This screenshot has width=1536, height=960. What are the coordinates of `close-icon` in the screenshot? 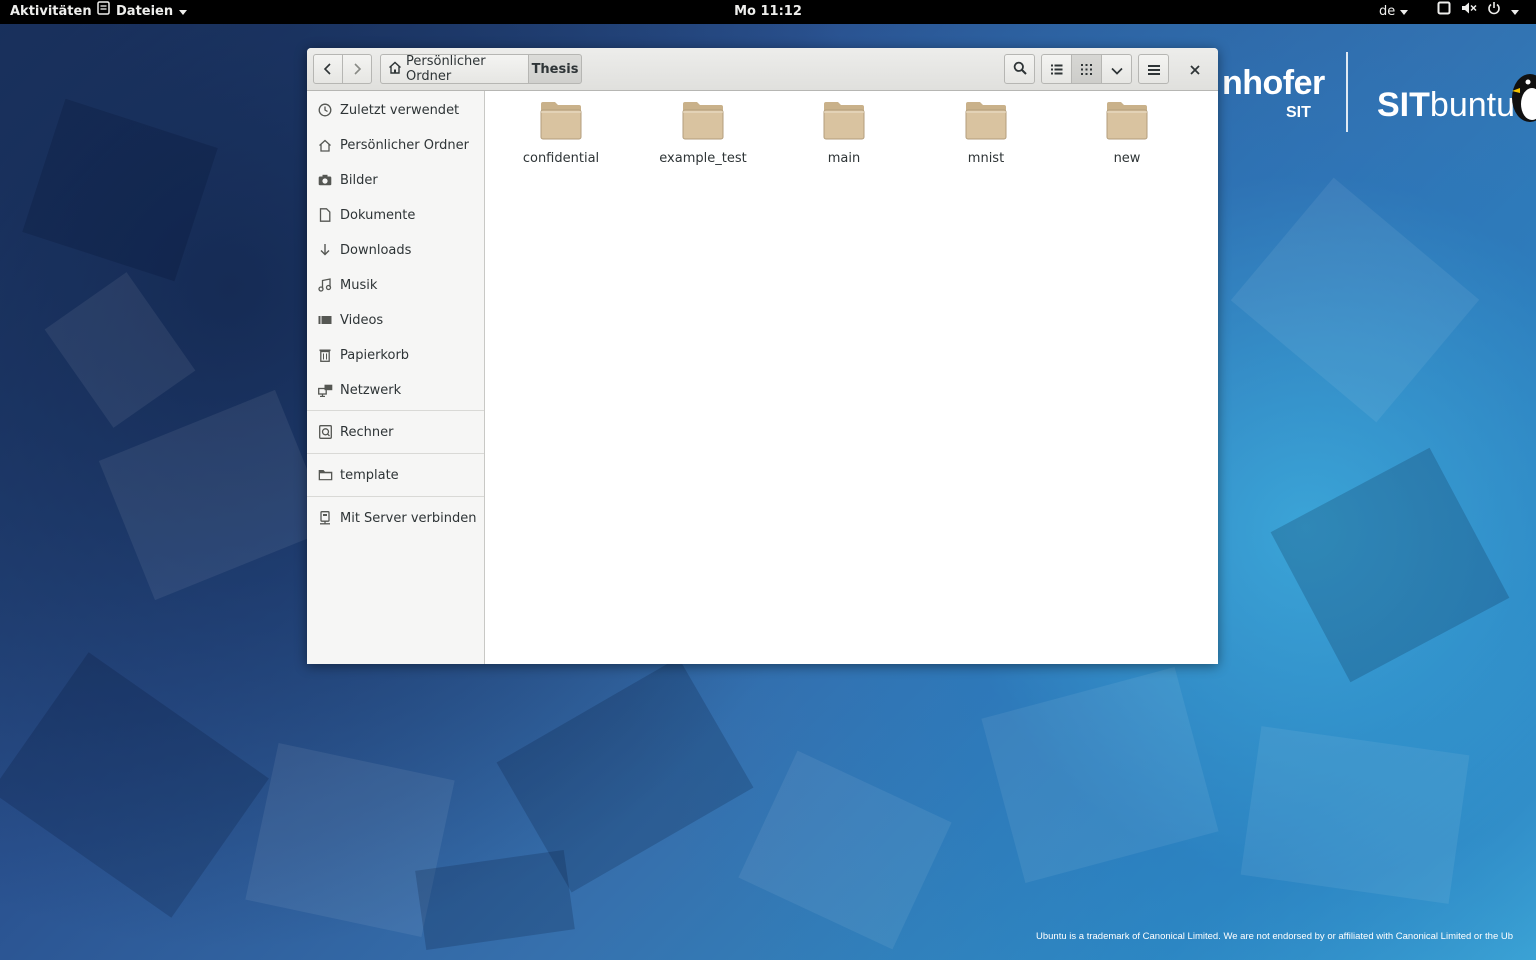 It's located at (1195, 69).